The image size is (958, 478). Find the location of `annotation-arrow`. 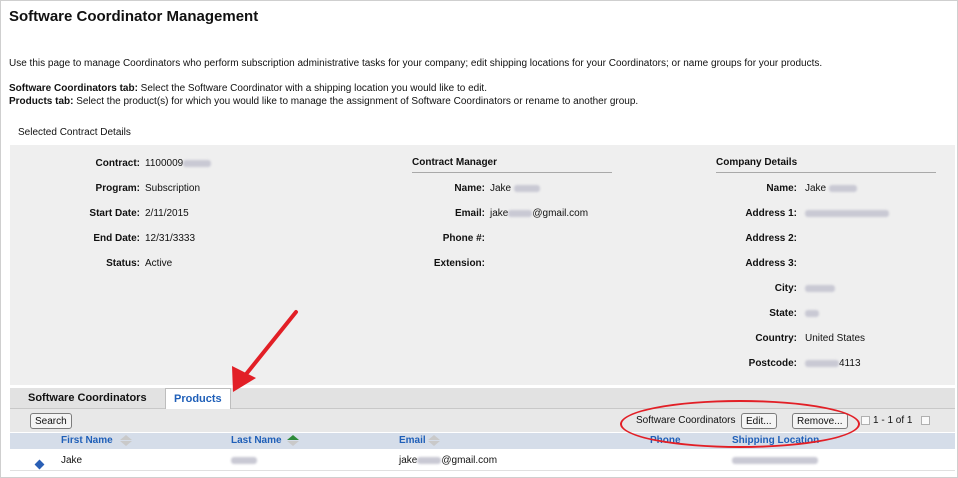

annotation-arrow is located at coordinates (265, 351).